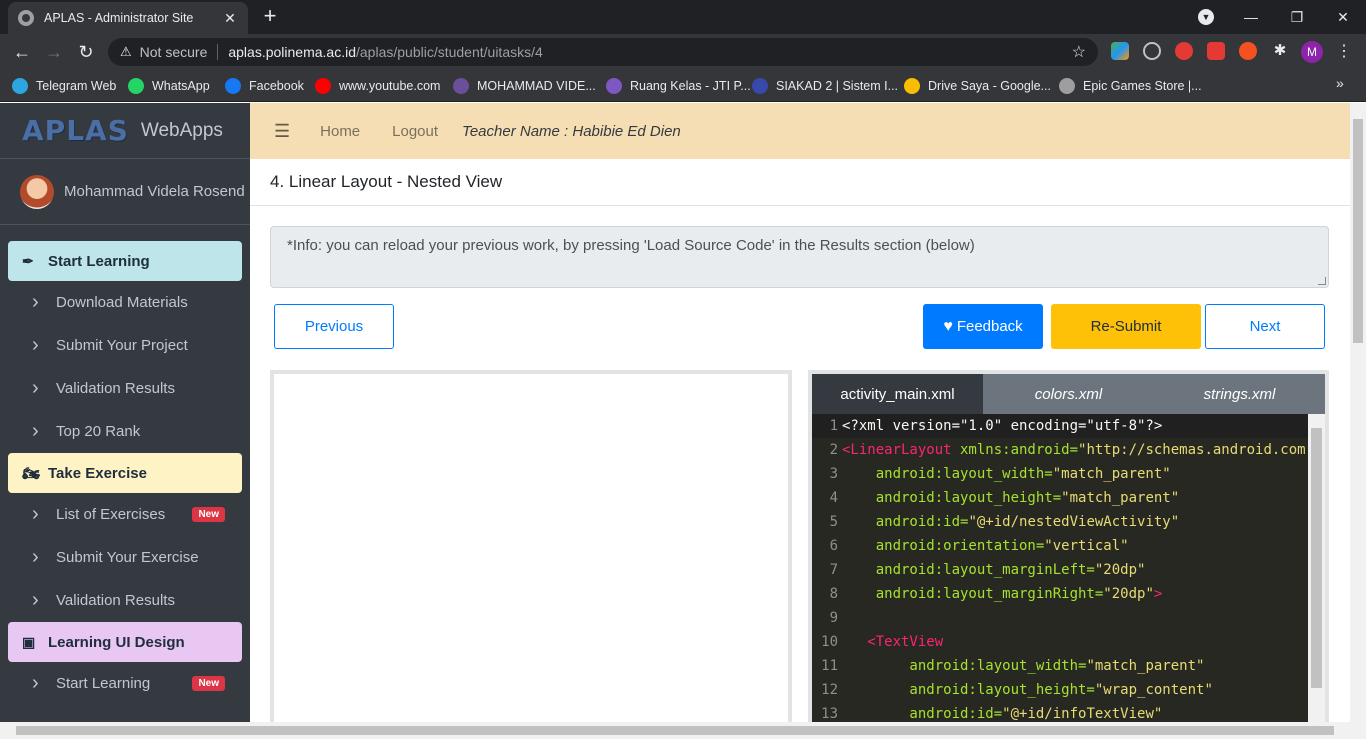 The image size is (1366, 739). What do you see at coordinates (125, 302) in the screenshot?
I see `sidebar-item: › Download Materials` at bounding box center [125, 302].